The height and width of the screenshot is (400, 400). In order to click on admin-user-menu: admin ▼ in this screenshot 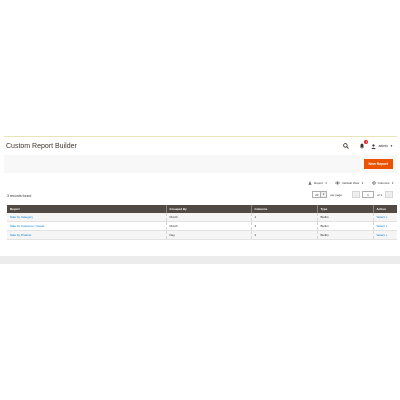, I will do `click(382, 146)`.